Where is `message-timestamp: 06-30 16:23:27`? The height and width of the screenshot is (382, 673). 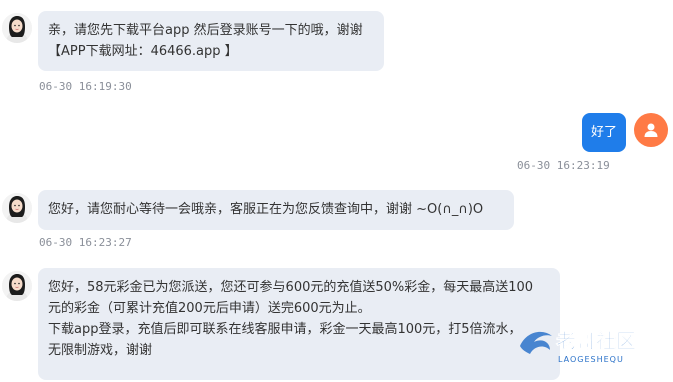
message-timestamp: 06-30 16:23:27 is located at coordinates (85, 242).